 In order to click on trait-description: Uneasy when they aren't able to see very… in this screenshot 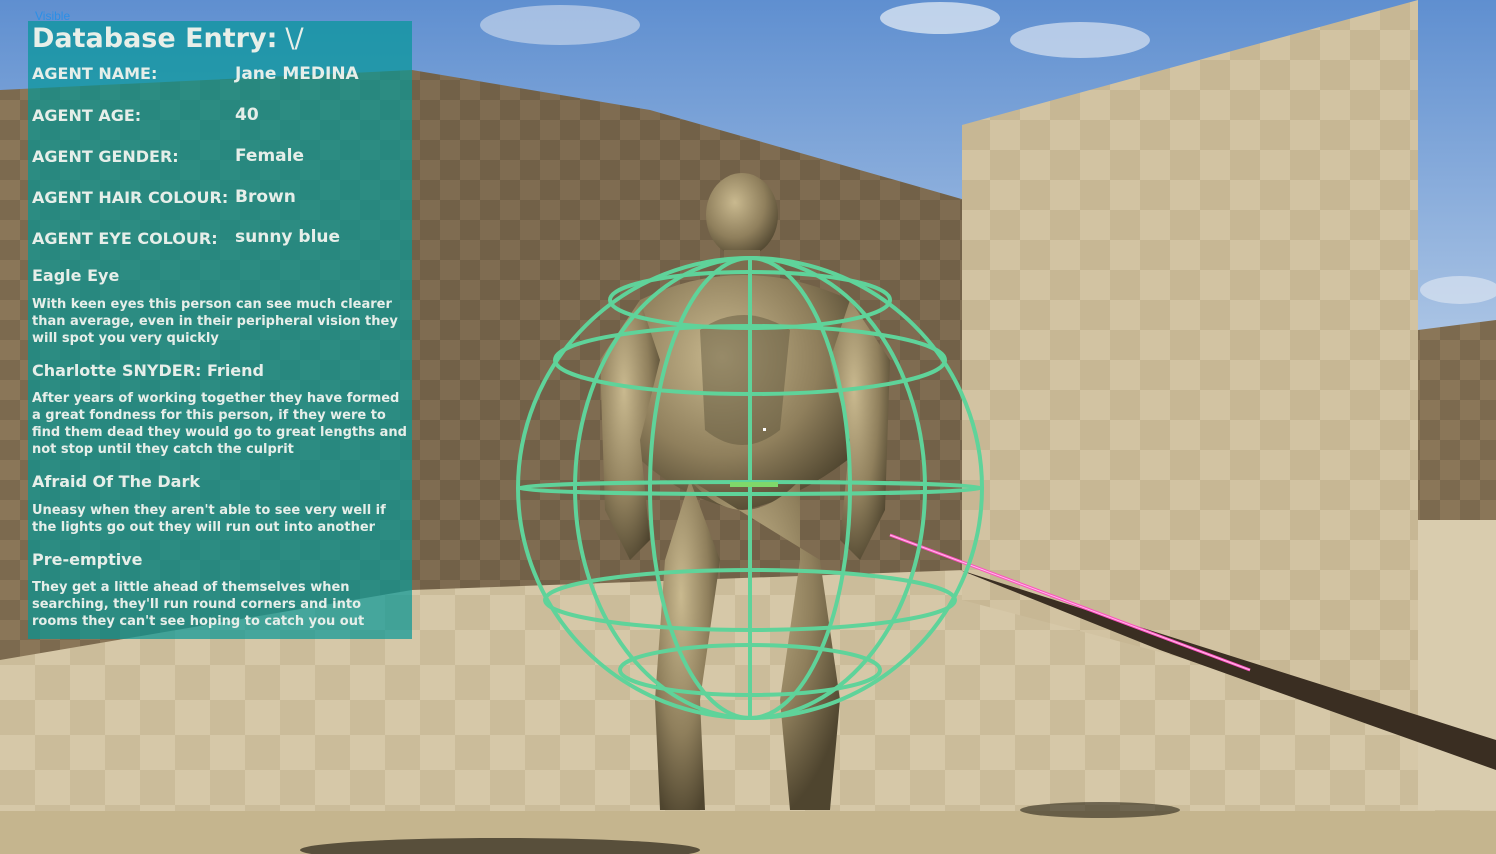, I will do `click(209, 519)`.